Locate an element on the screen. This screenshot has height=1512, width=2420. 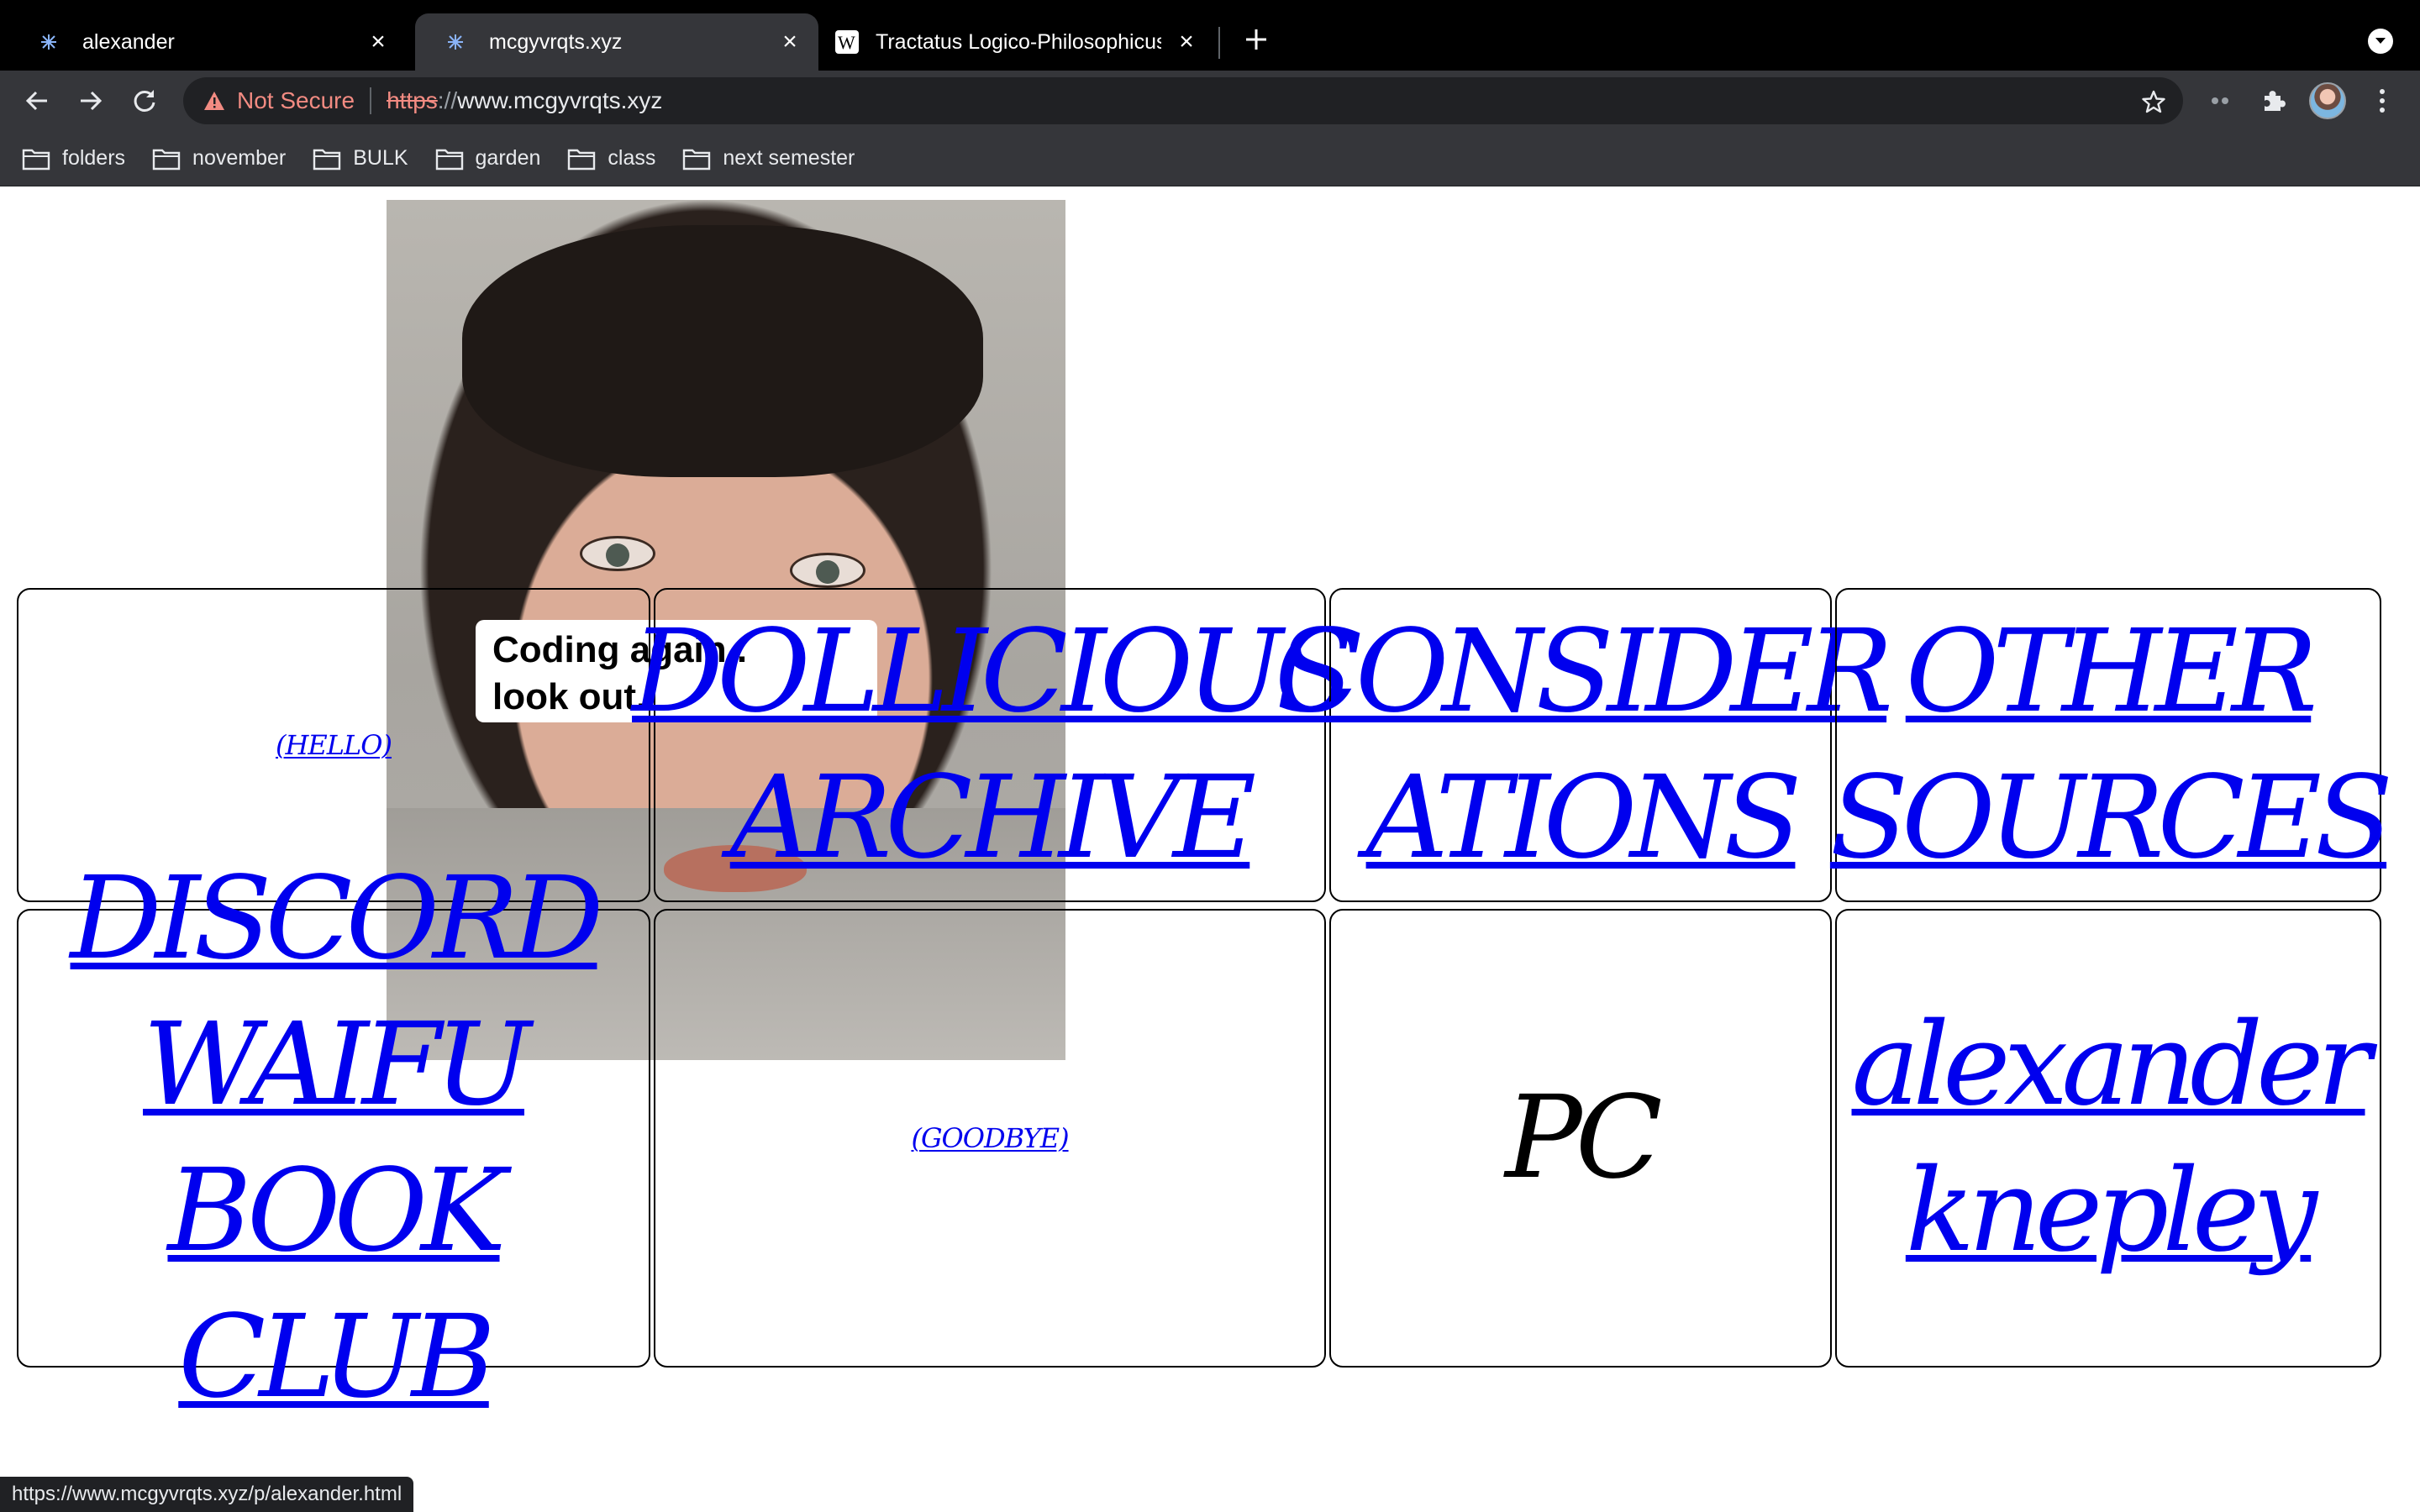
bookmark-folder: garden is located at coordinates (488, 158).